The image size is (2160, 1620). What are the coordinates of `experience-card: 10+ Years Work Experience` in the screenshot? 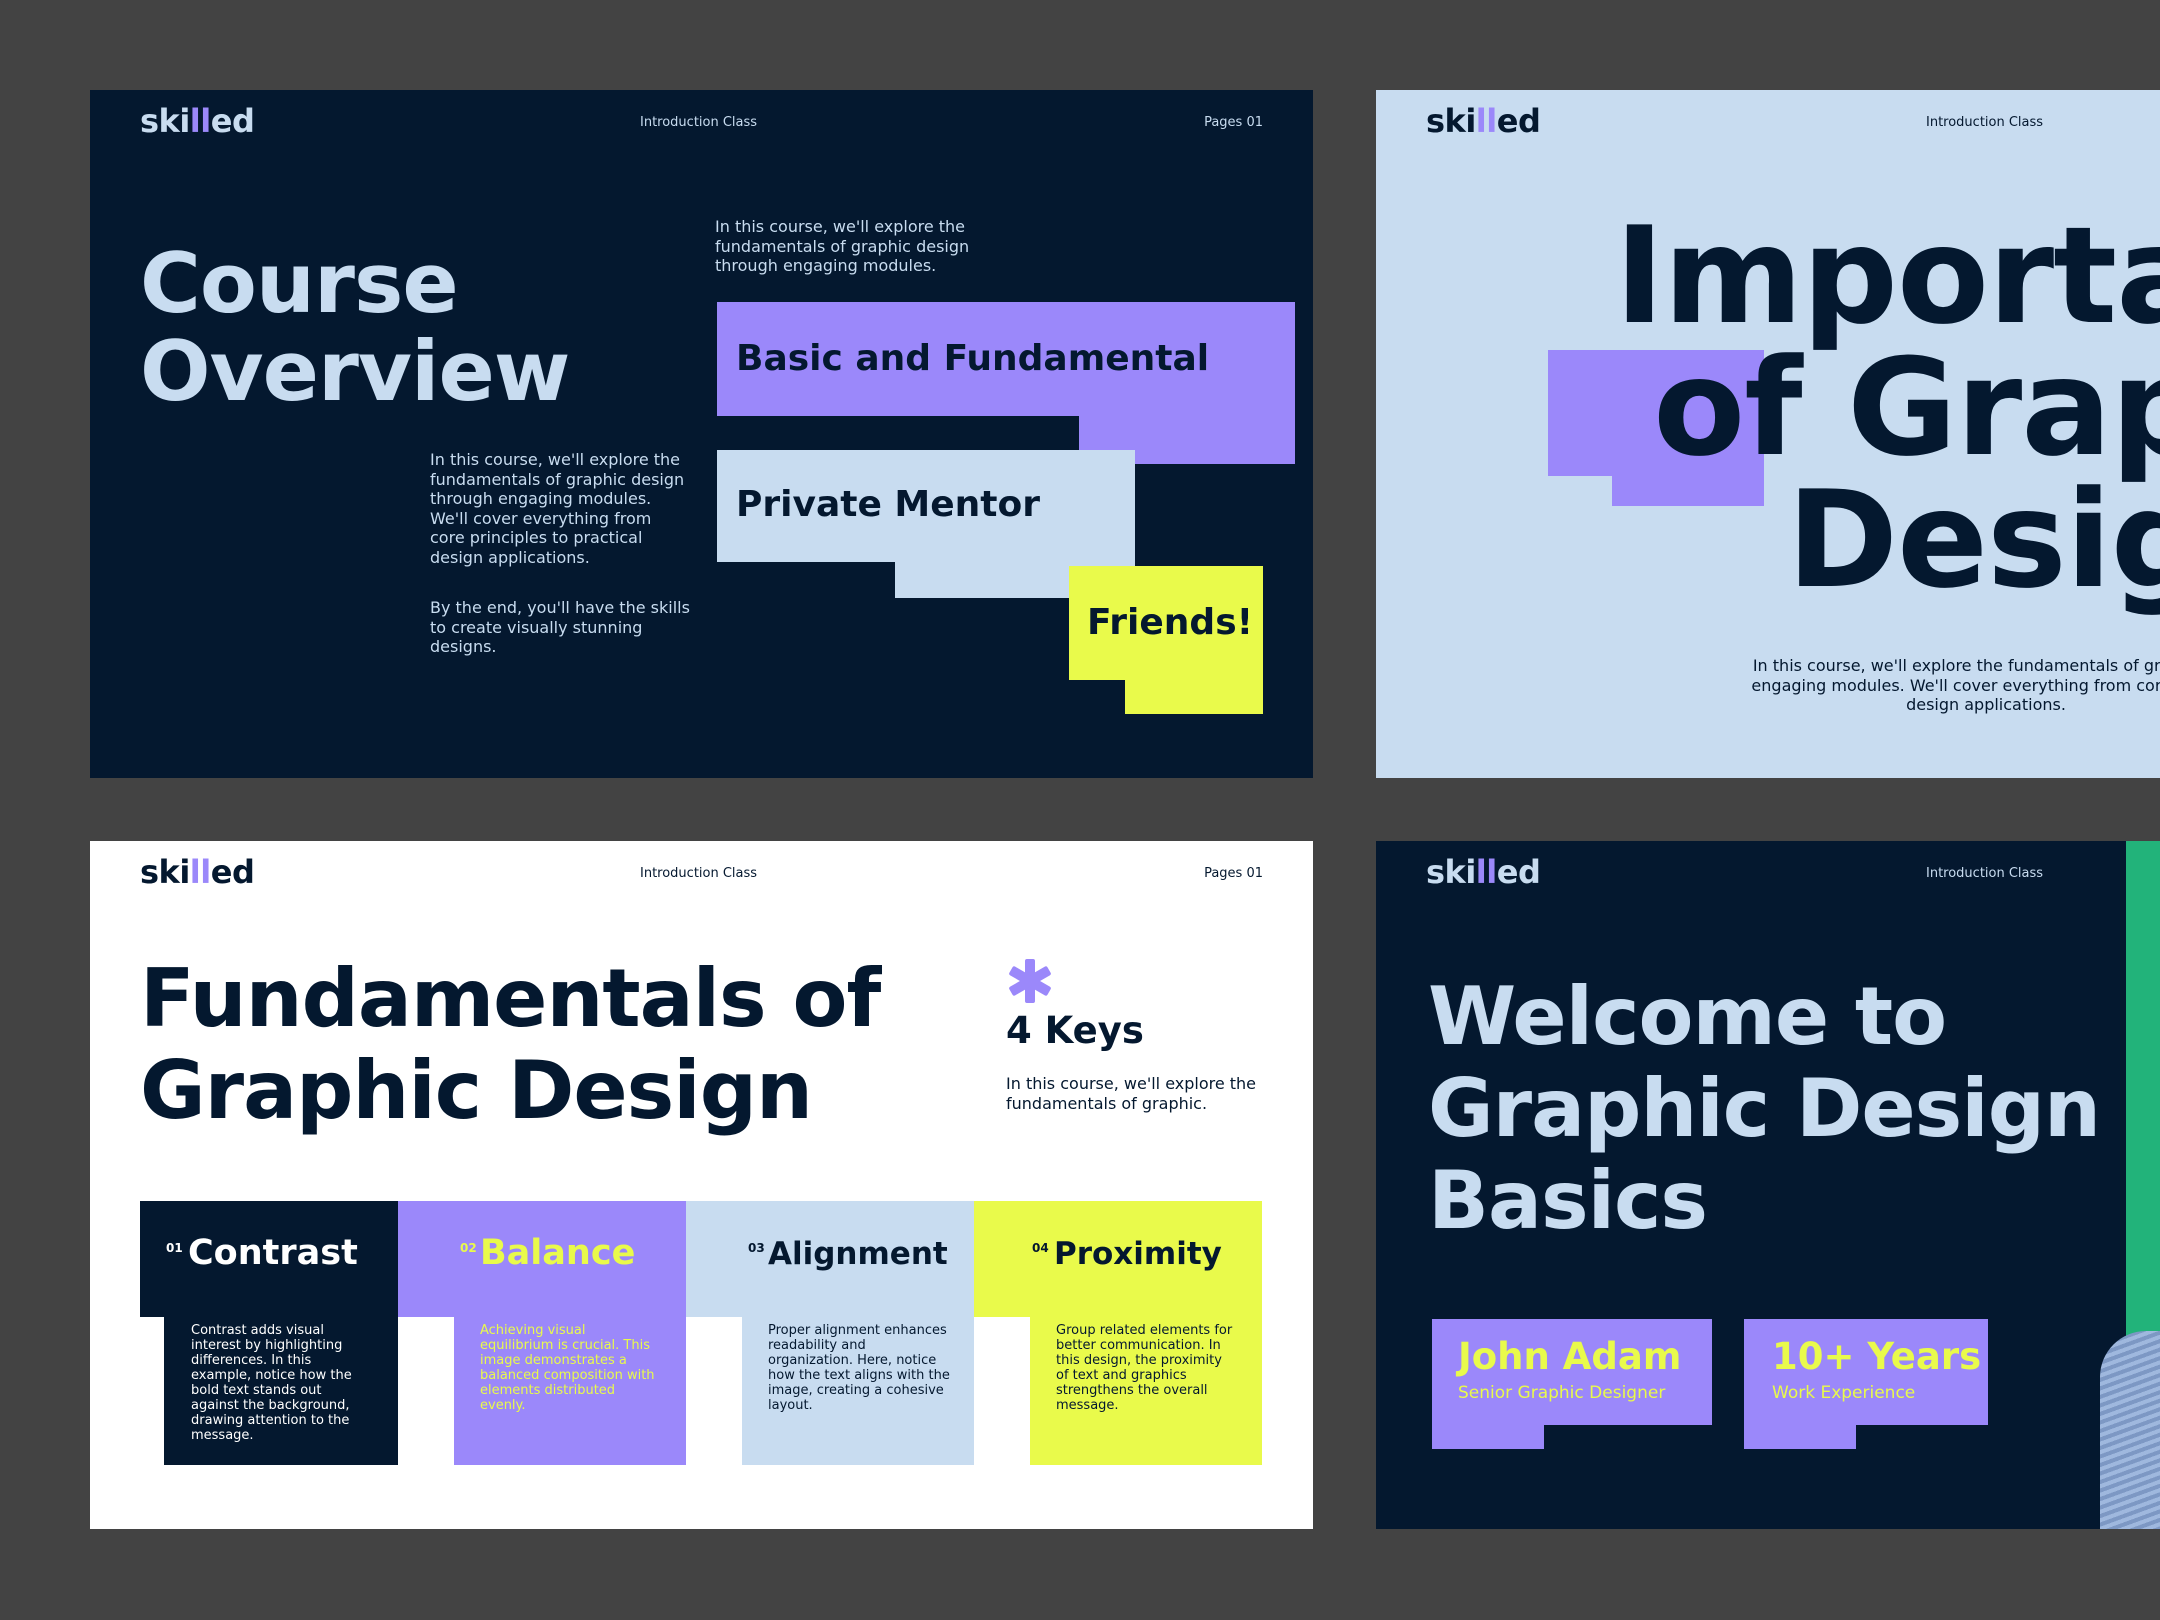 It's located at (1866, 1384).